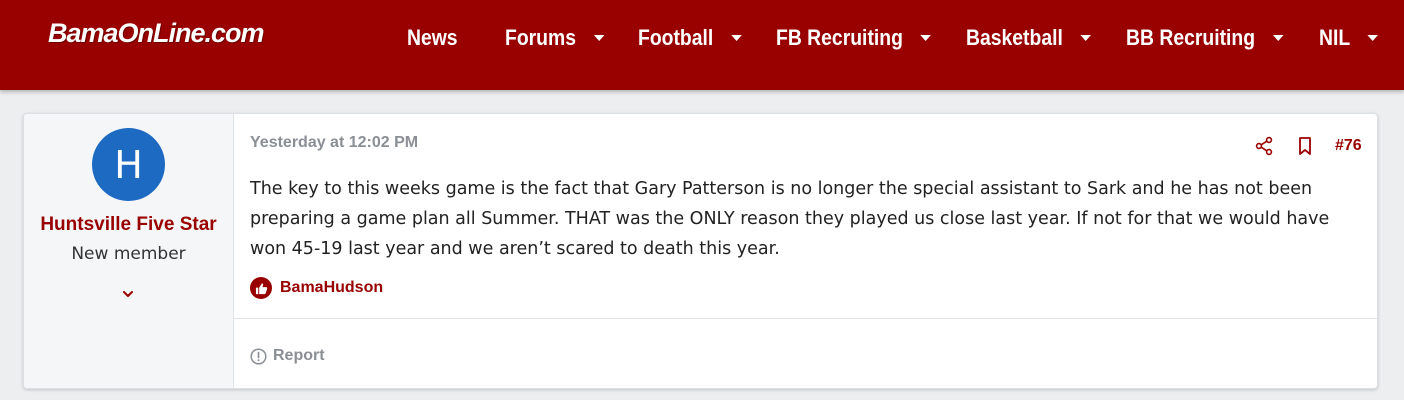  What do you see at coordinates (1348, 146) in the screenshot?
I see `post-number-link: #76` at bounding box center [1348, 146].